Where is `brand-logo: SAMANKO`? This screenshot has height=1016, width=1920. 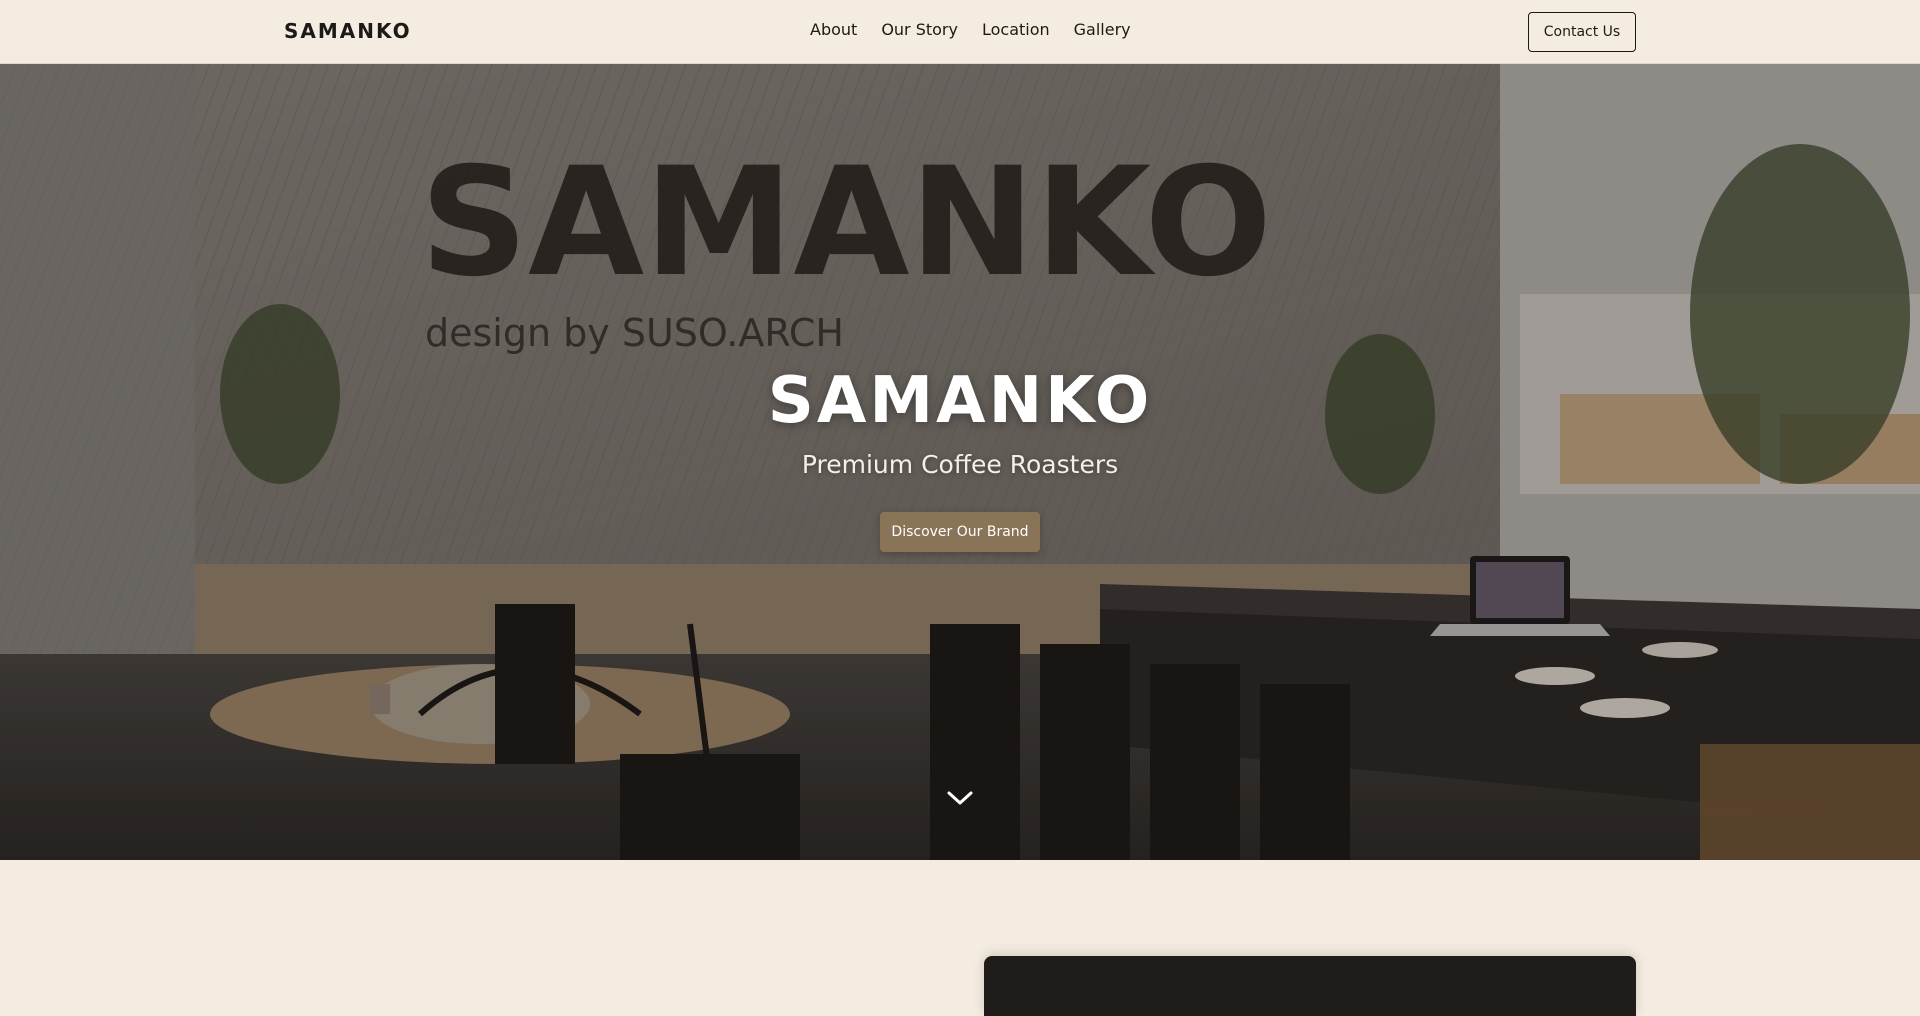 brand-logo: SAMANKO is located at coordinates (348, 31).